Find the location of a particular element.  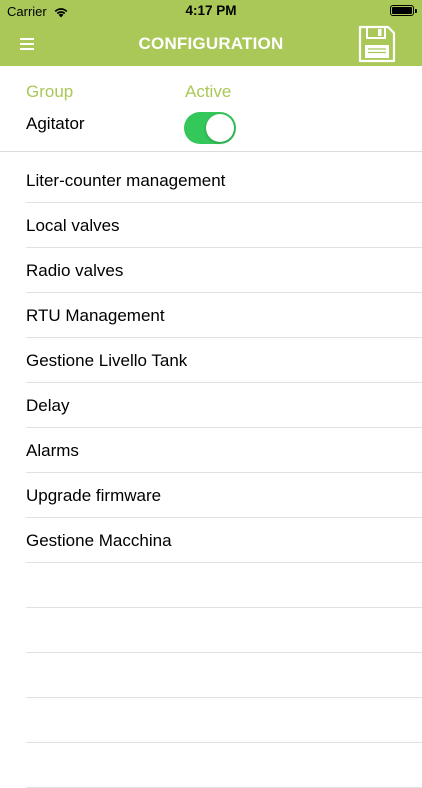

group-column-label: Group is located at coordinates (50, 91).